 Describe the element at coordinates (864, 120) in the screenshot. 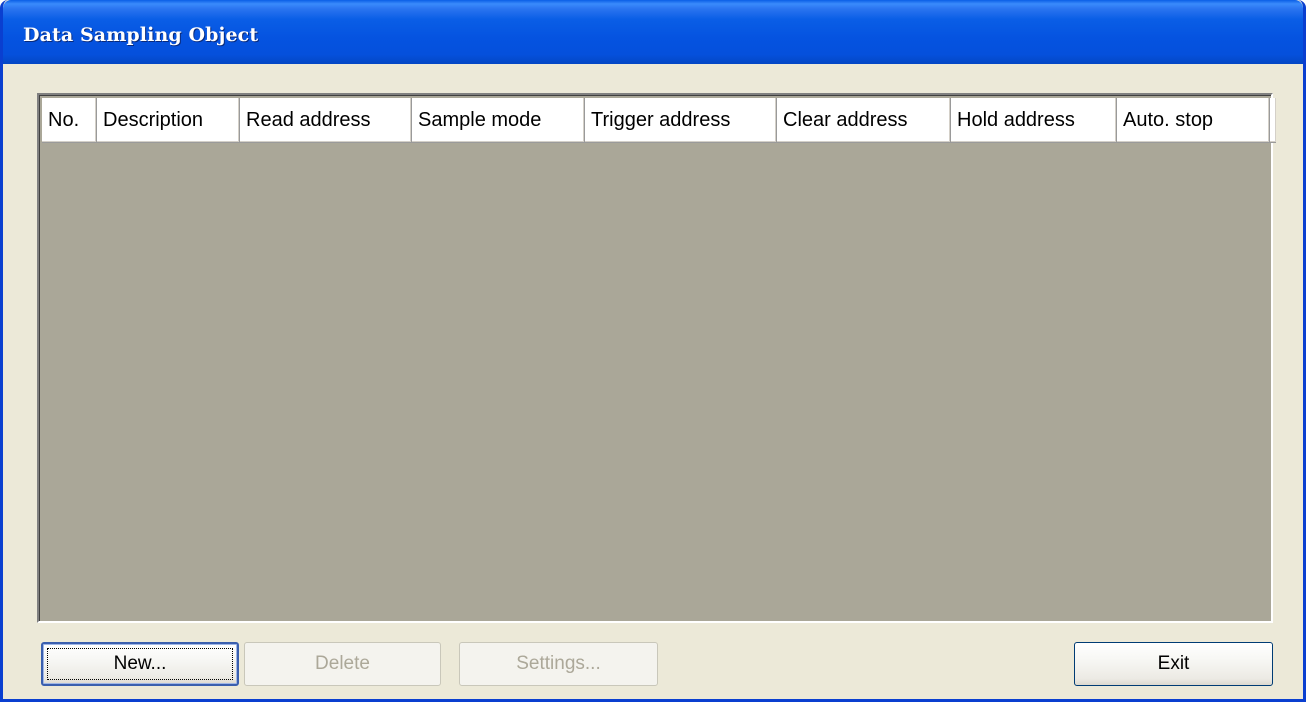

I see `column-header-clear-address: Clear address` at that location.